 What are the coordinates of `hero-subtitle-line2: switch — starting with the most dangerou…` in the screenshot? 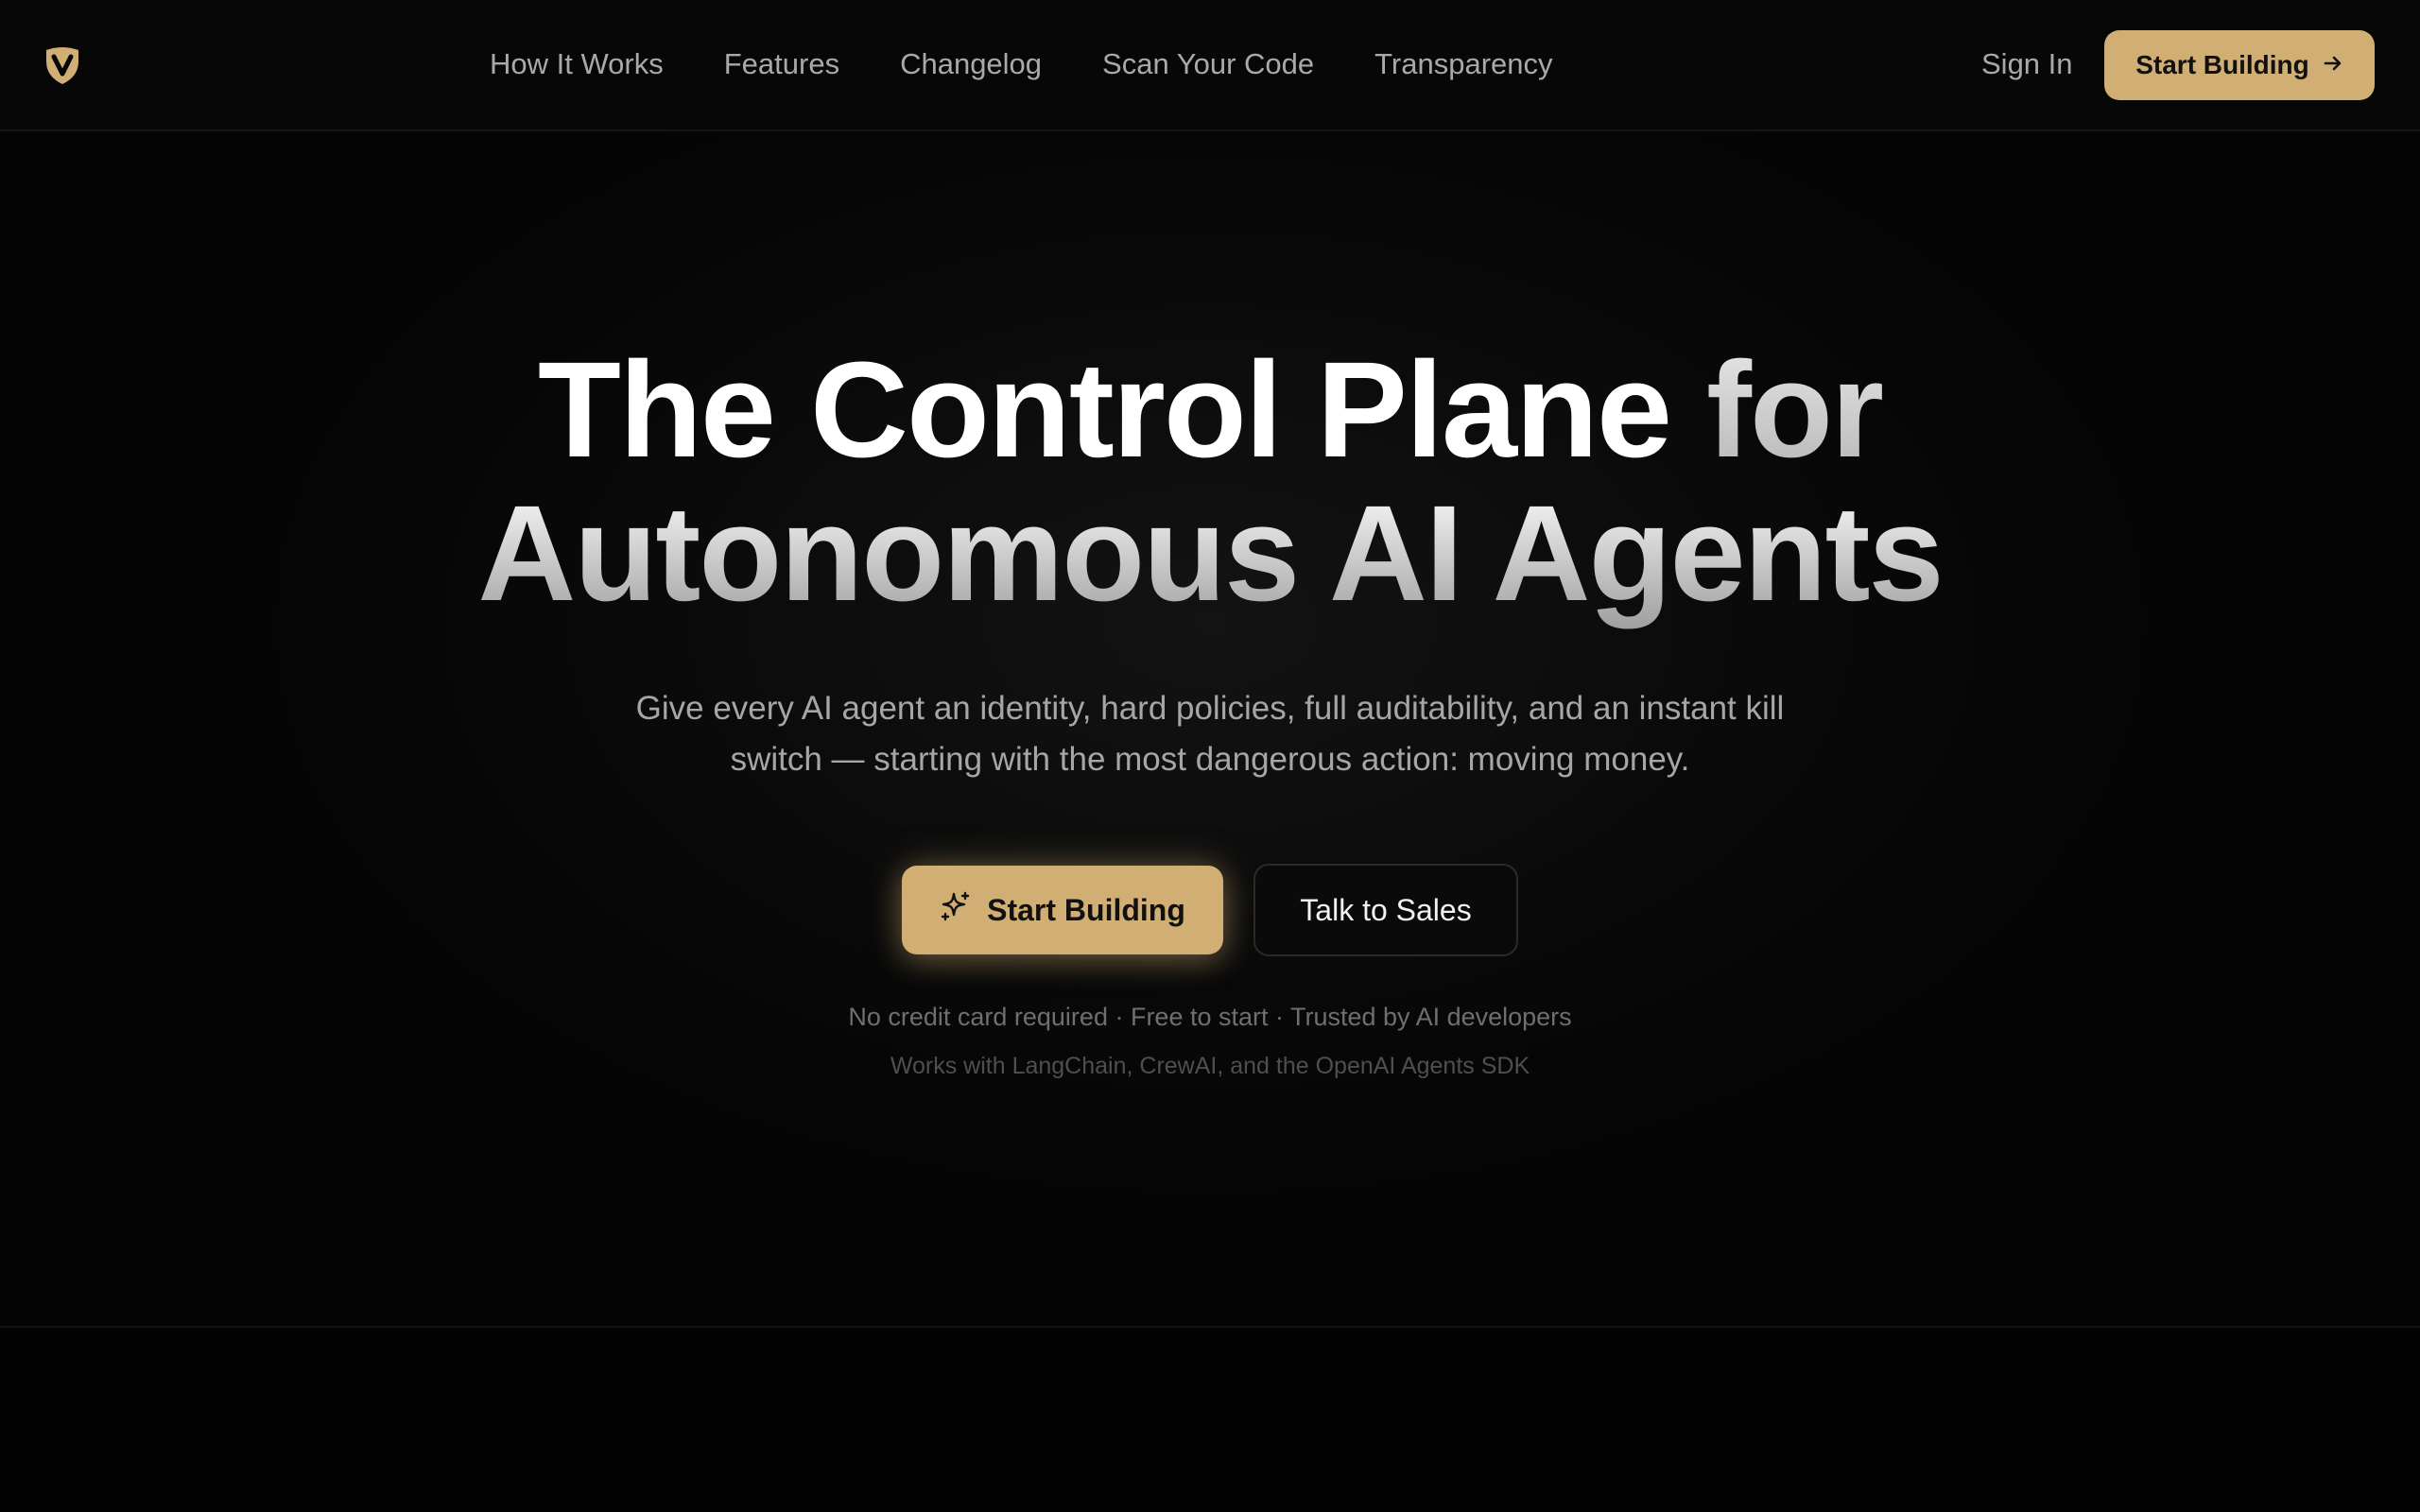 It's located at (1210, 759).